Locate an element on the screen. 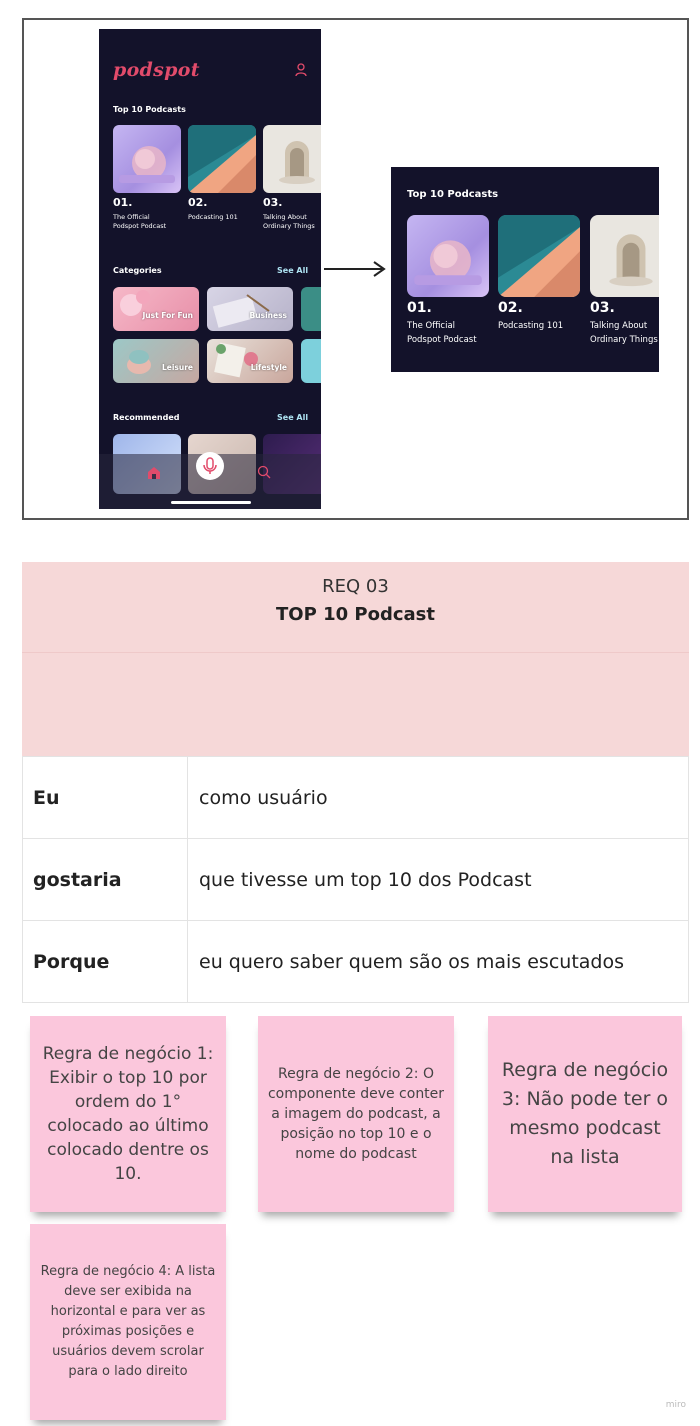 Image resolution: width=700 pixels, height=1426 pixels. story-value: que tivesse um top 10 dos Podcast is located at coordinates (438, 879).